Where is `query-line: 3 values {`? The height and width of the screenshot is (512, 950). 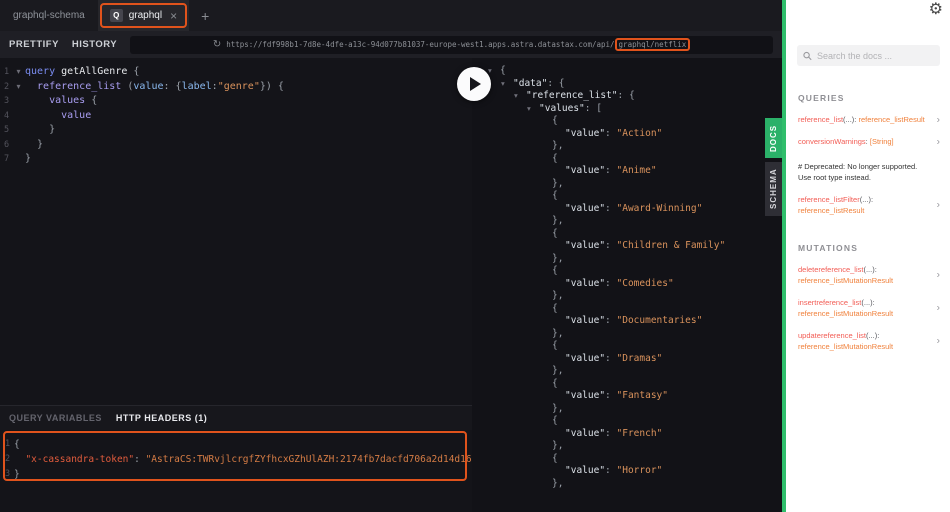
query-line: 3 values { is located at coordinates (51, 100).